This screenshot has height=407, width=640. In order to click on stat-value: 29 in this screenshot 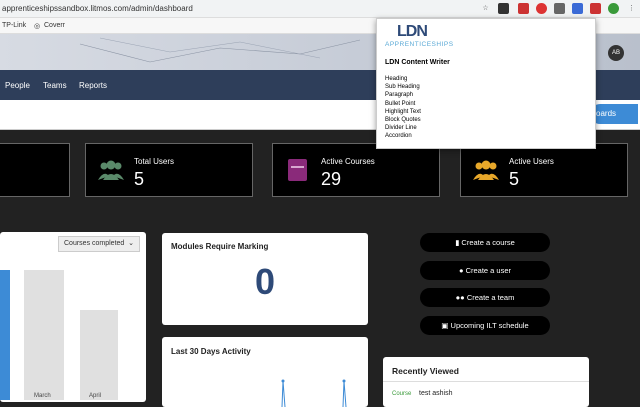, I will do `click(331, 179)`.